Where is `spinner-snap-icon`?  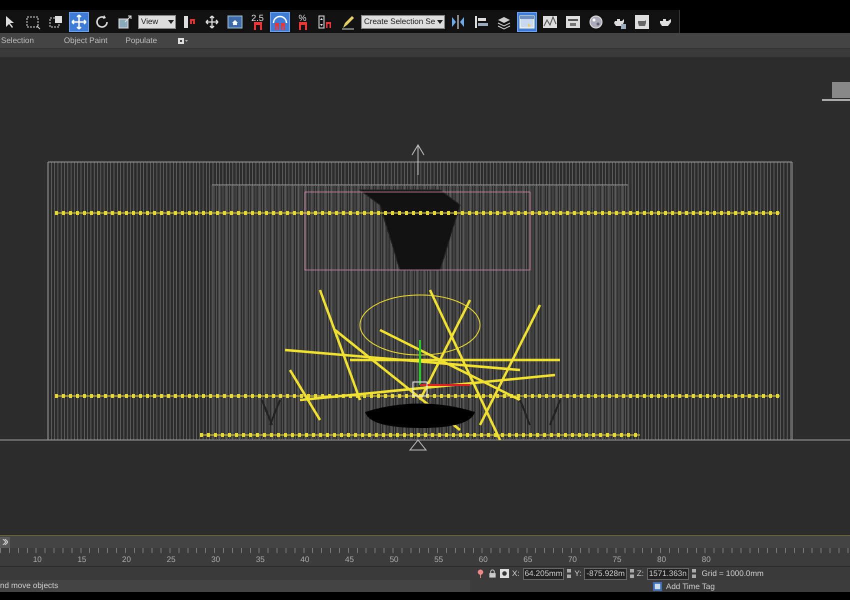
spinner-snap-icon is located at coordinates (325, 22).